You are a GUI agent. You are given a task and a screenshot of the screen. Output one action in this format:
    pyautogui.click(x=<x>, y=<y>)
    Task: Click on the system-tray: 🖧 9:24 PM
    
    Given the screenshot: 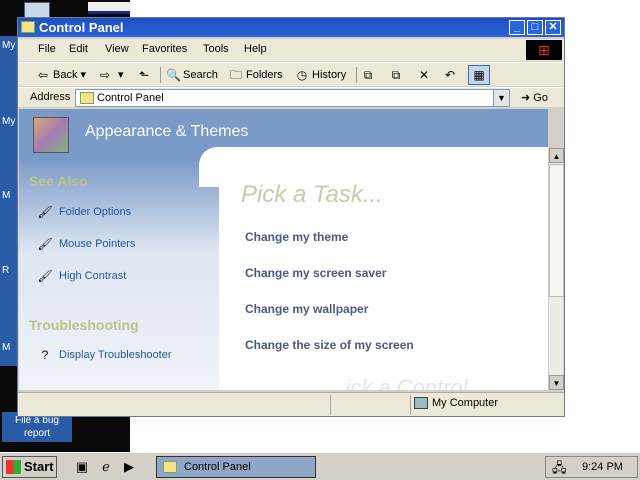 What is the action you would take?
    pyautogui.click(x=591, y=467)
    